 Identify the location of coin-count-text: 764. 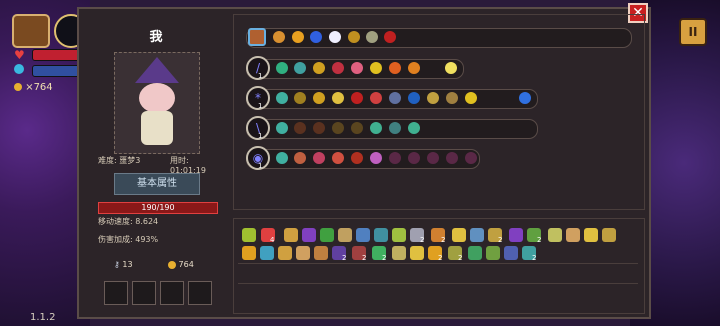
(186, 264).